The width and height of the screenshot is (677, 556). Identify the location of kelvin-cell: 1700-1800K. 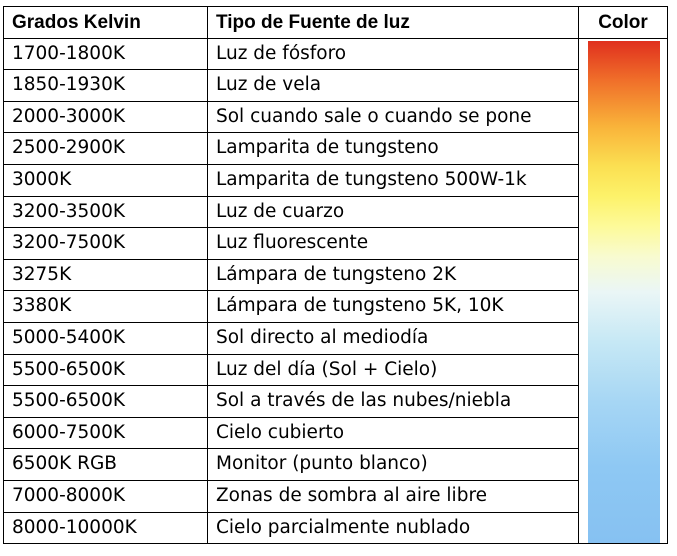
(105, 54).